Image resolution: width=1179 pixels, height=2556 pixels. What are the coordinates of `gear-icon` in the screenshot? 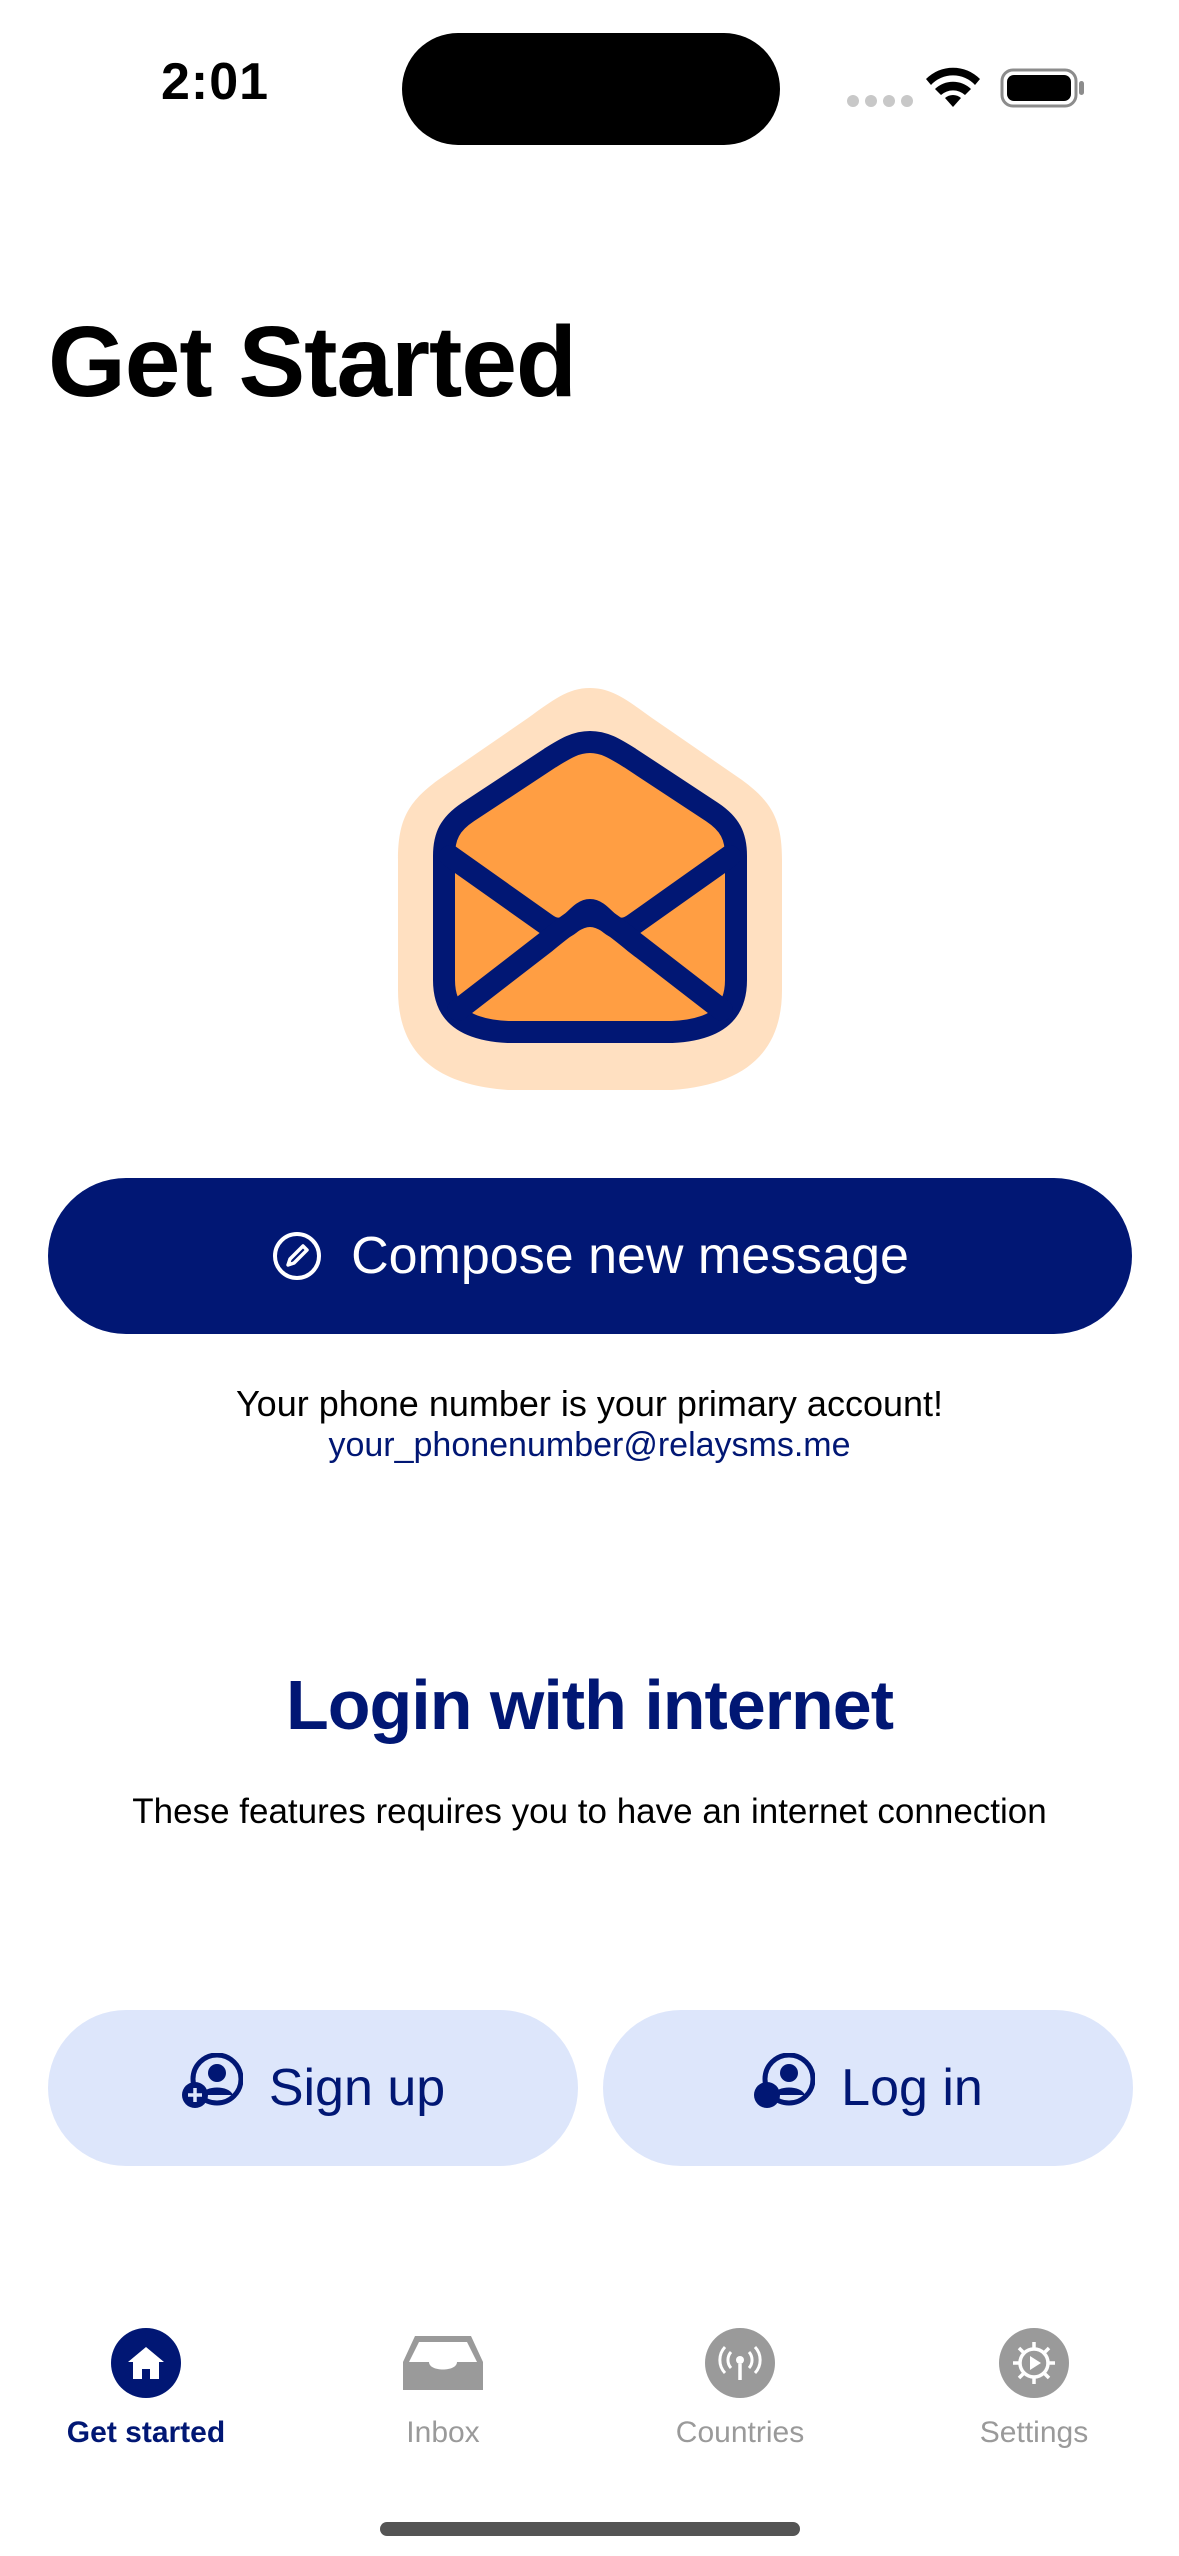 It's located at (1034, 2363).